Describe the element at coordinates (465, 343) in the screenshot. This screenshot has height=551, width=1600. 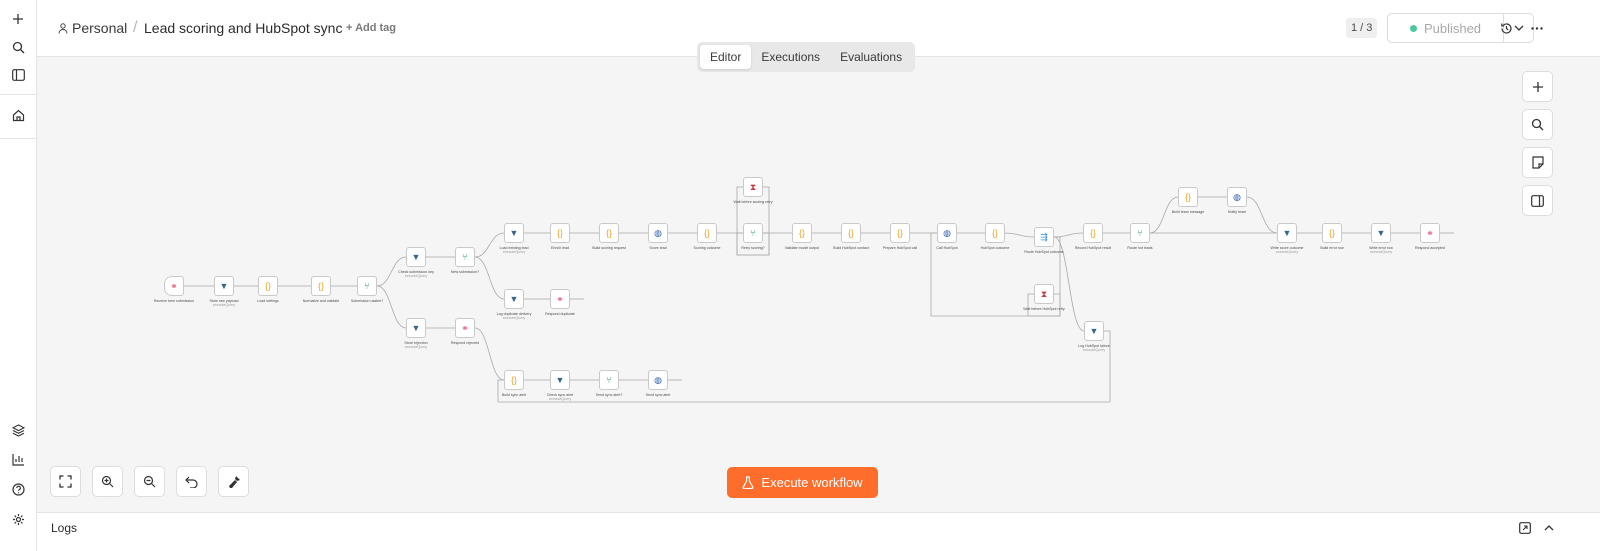
I see `node-title: Respond rejected` at that location.